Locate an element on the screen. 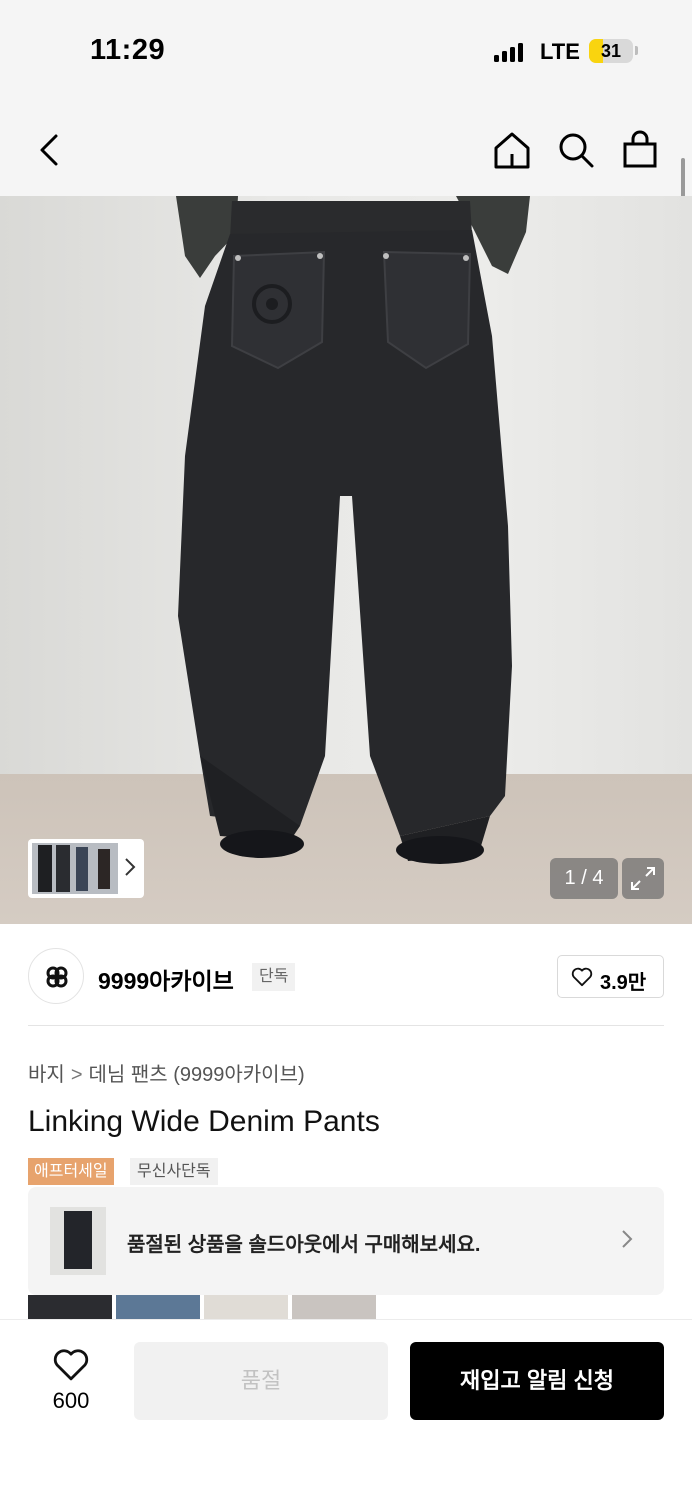 This screenshot has width=692, height=1500. soldout-thumbnail is located at coordinates (78, 1241).